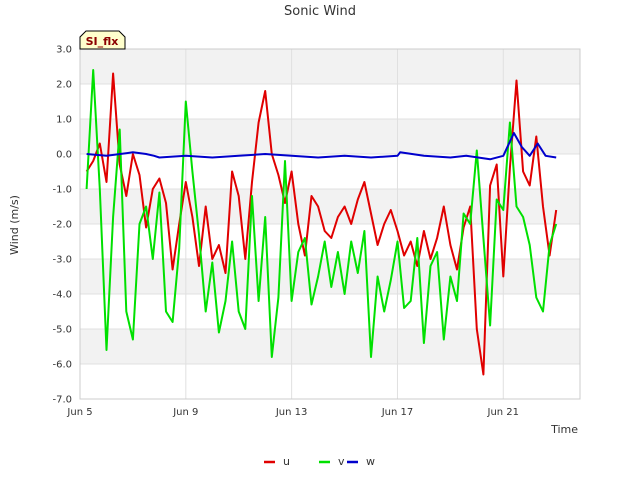 The height and width of the screenshot is (480, 640). I want to click on y-axis-ticks: 3.0 2.0 1.0 0.0 -1.0 -2.0 -3.0 -4.0 -5.0 -6.0 -7.0, so click(62, 225).